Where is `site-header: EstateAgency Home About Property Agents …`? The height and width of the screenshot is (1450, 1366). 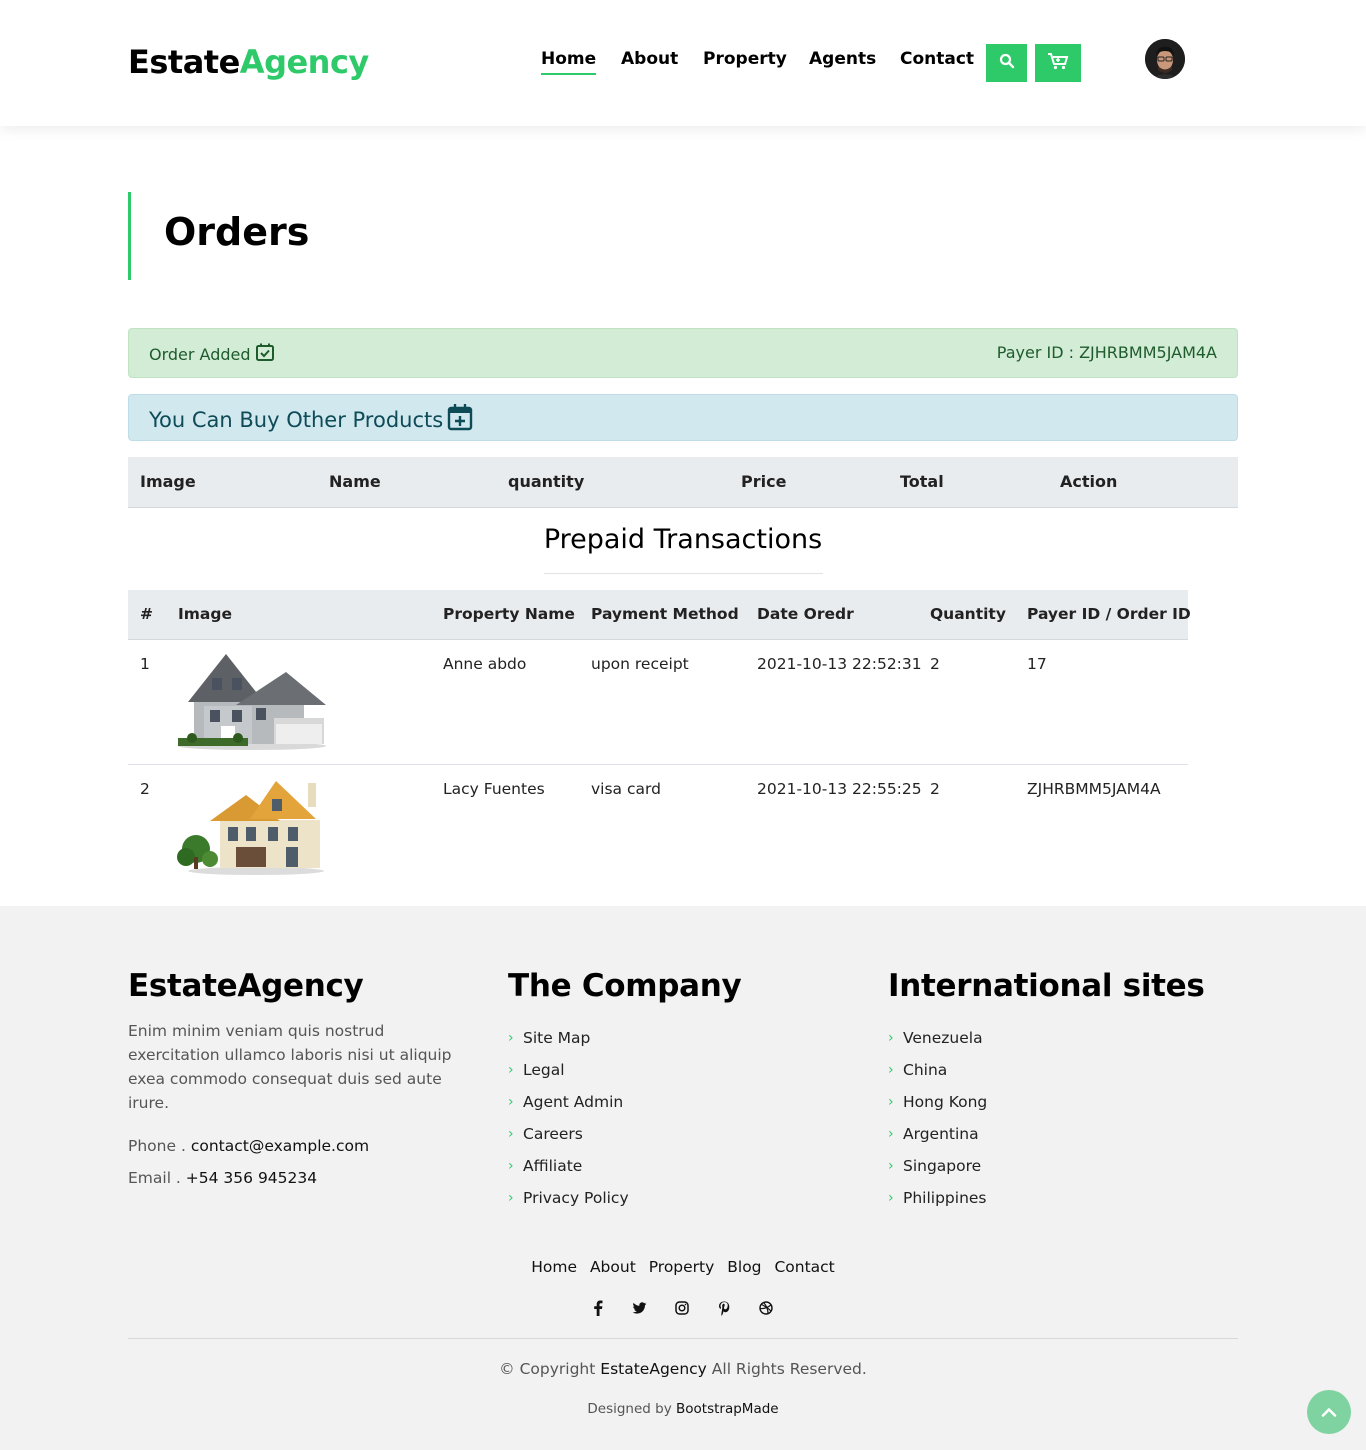 site-header: EstateAgency Home About Property Agents … is located at coordinates (683, 63).